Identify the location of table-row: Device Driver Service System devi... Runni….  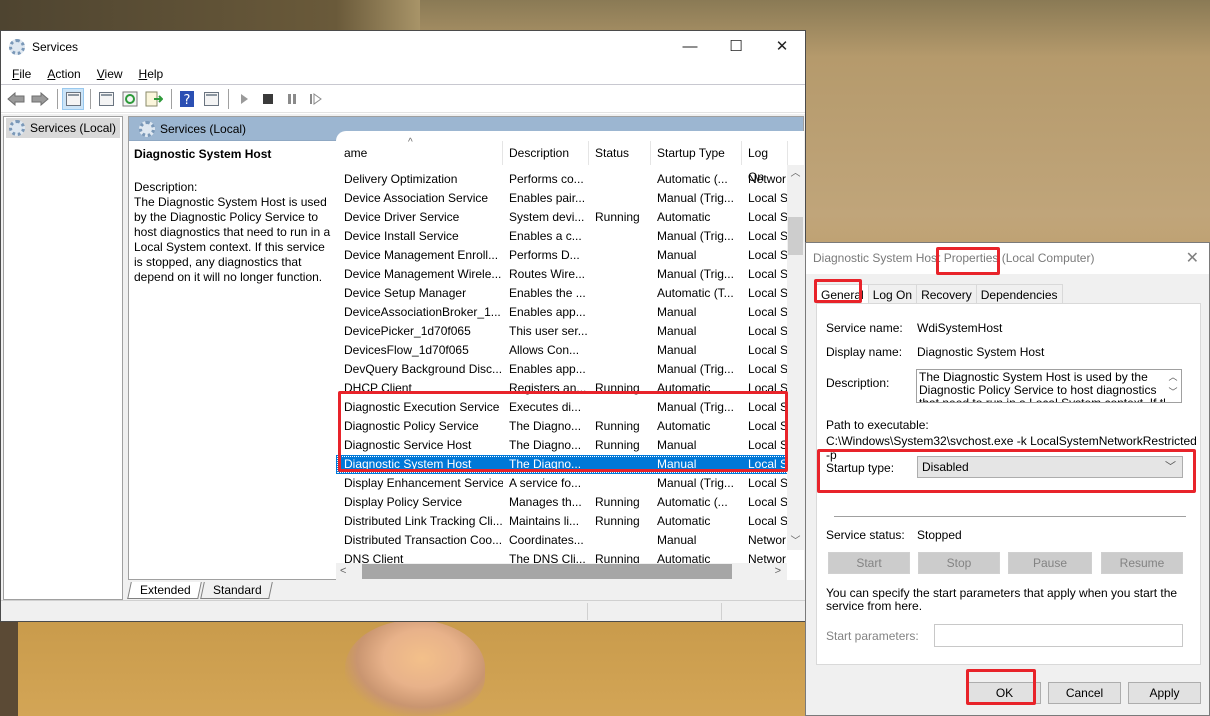
(562, 217).